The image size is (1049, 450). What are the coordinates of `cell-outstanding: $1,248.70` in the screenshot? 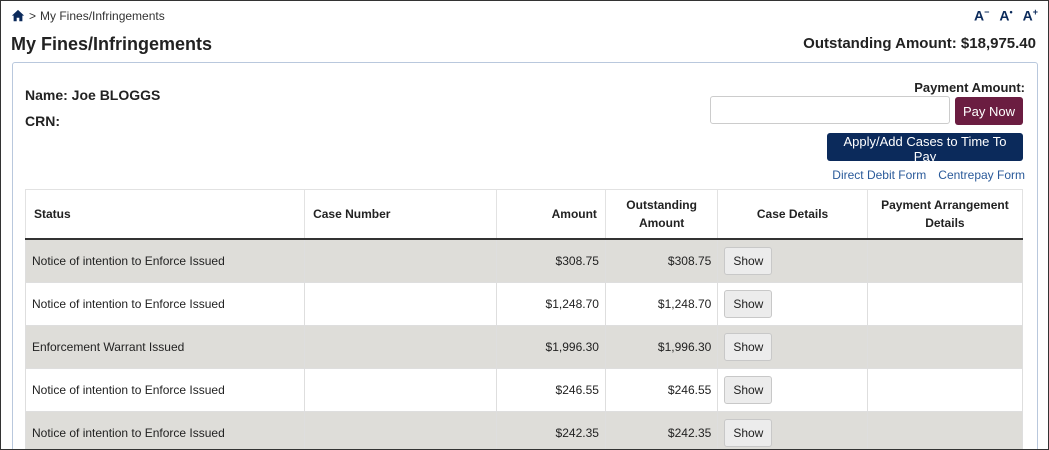 It's located at (662, 304).